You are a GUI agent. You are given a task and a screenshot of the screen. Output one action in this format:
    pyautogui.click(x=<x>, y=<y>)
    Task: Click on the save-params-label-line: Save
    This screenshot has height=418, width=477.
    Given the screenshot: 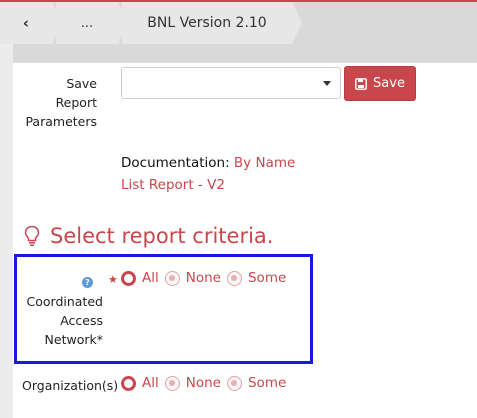 What is the action you would take?
    pyautogui.click(x=81, y=83)
    